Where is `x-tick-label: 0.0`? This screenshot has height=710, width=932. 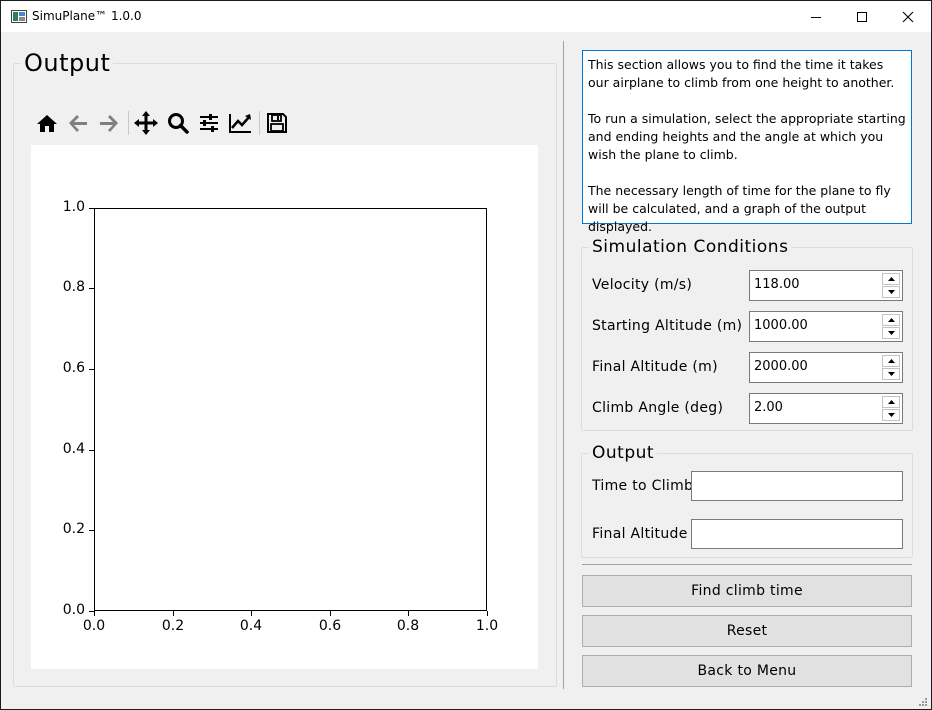 x-tick-label: 0.0 is located at coordinates (94, 626).